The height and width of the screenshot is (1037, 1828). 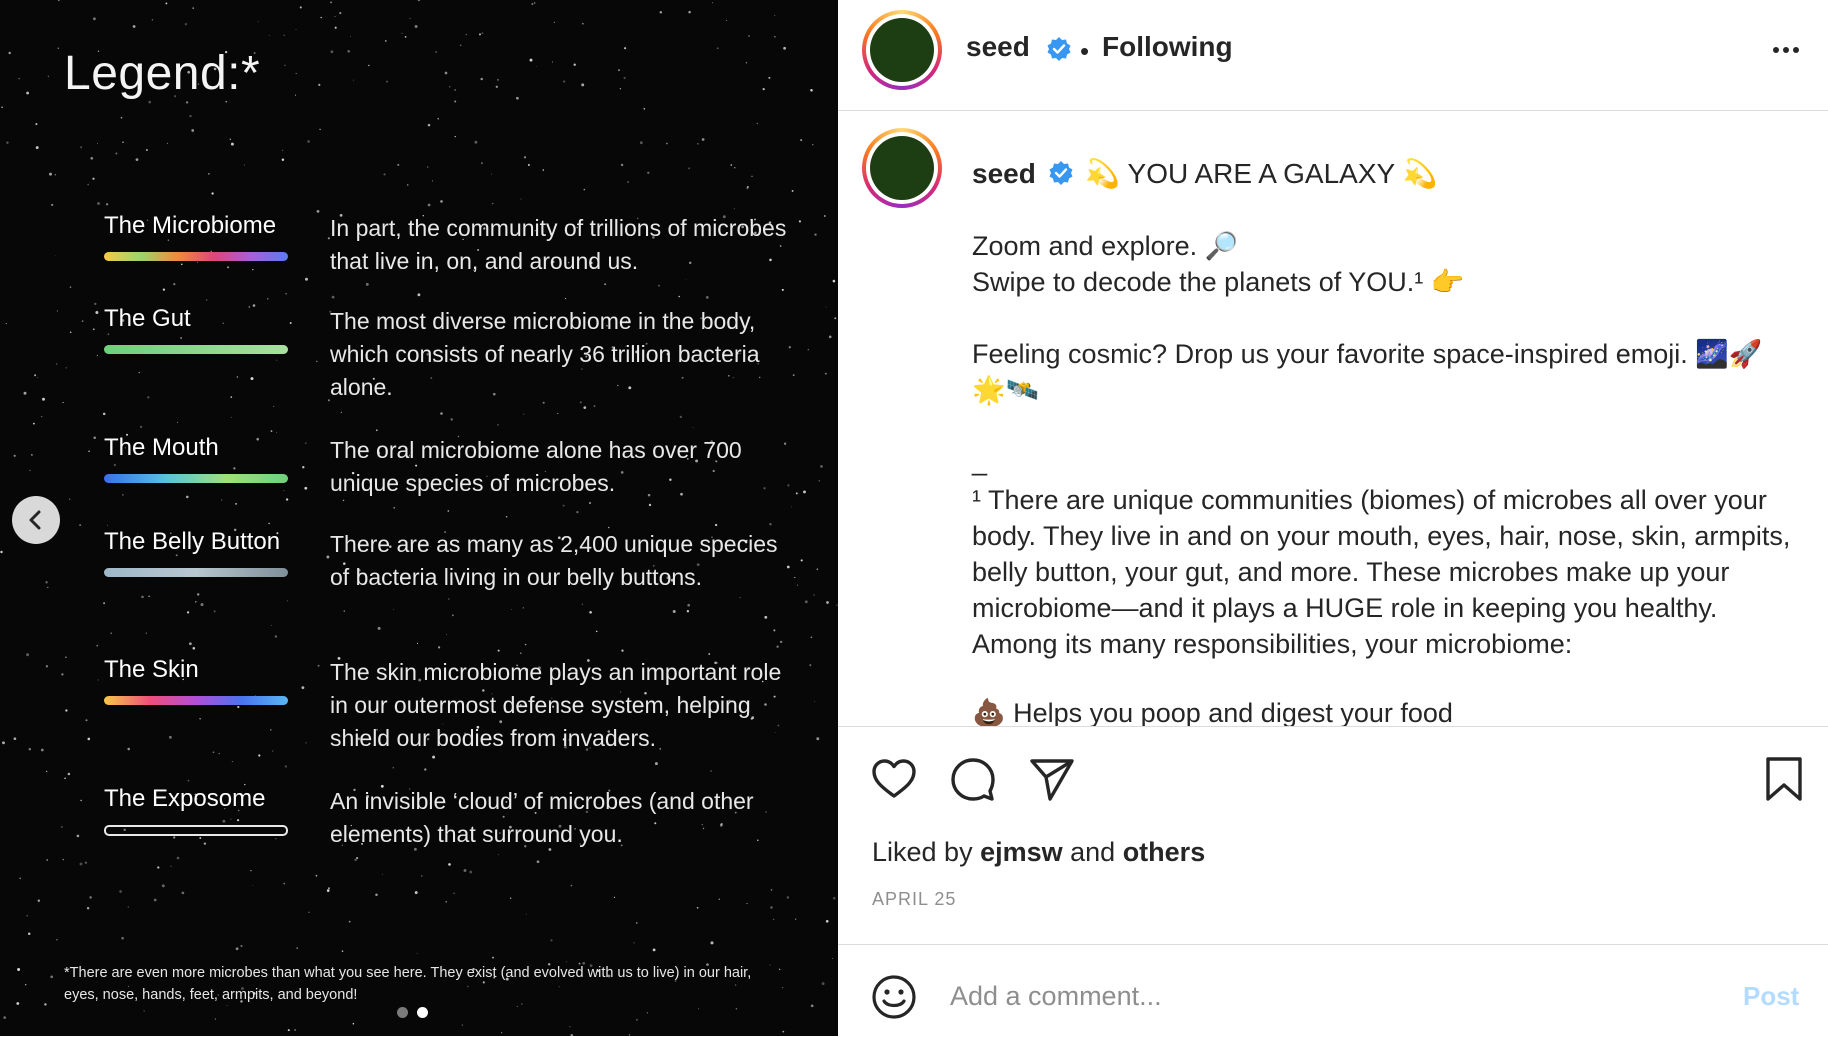 I want to click on more-options-icon, so click(x=1786, y=50).